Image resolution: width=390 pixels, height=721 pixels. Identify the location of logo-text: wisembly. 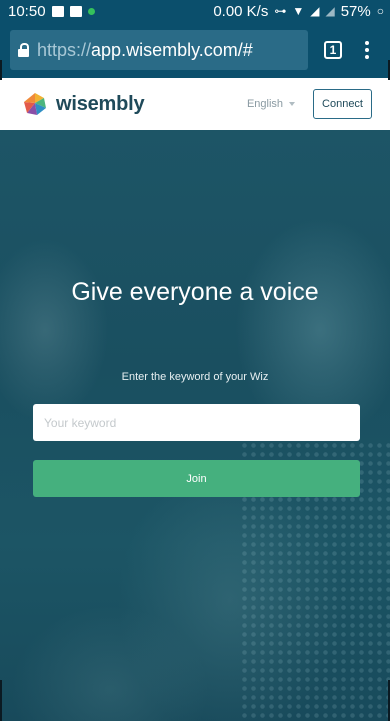
(100, 103).